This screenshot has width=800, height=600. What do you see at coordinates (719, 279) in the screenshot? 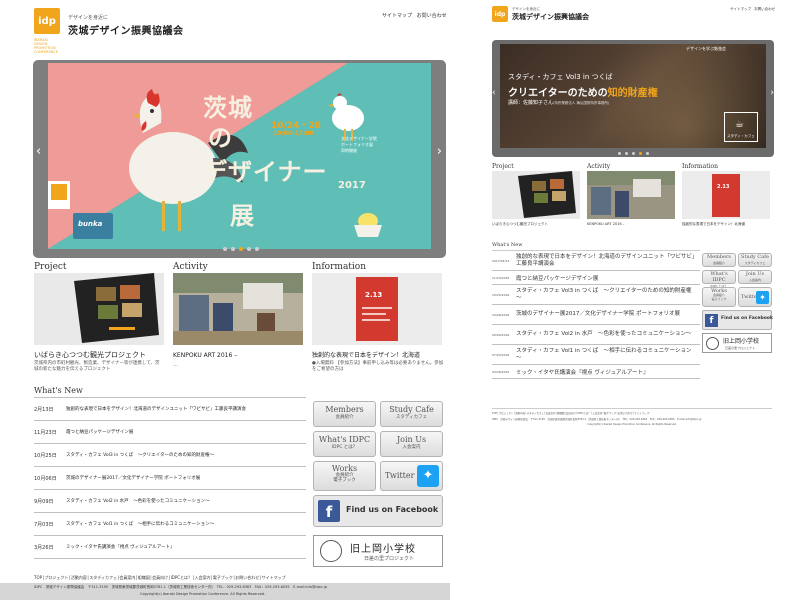
I see `whats-idpc-button-right: What's IDPC IDPC とは？` at bounding box center [719, 279].